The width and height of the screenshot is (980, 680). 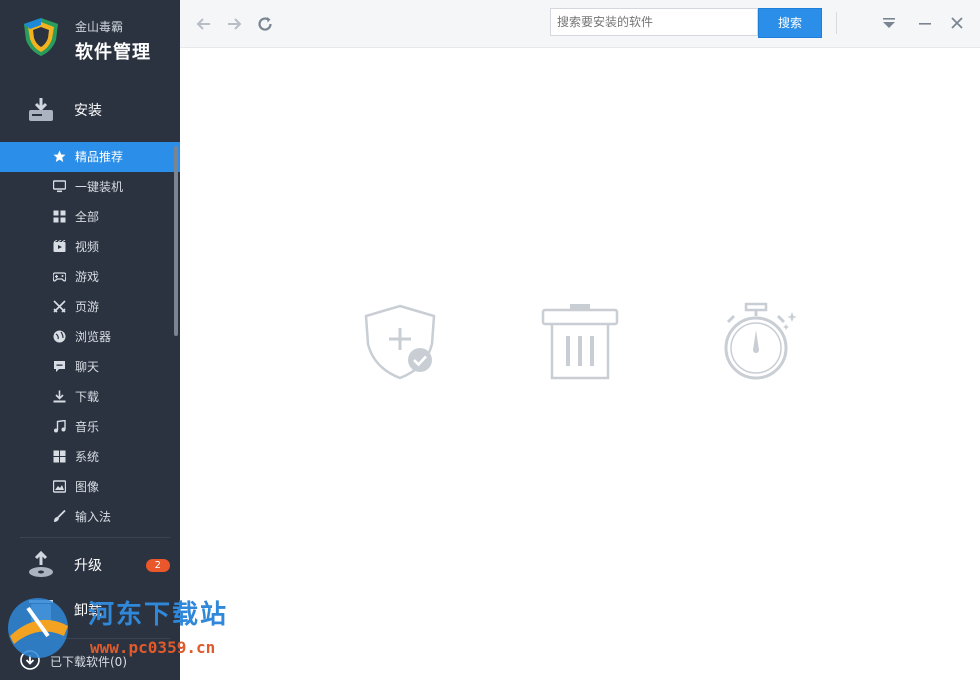 What do you see at coordinates (59, 366) in the screenshot?
I see `chat-icon` at bounding box center [59, 366].